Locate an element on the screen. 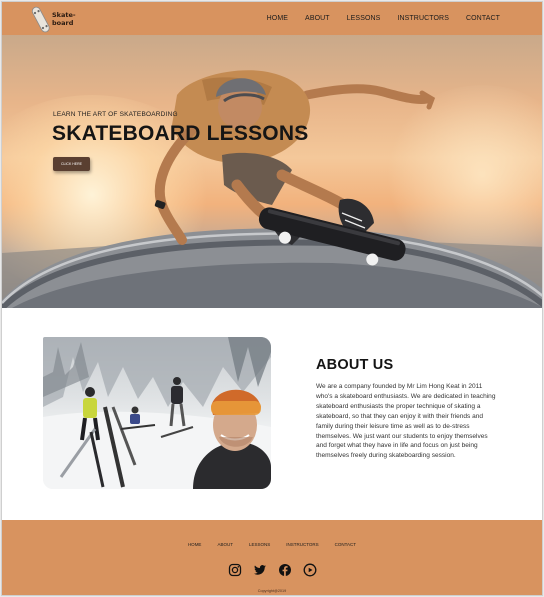 The width and height of the screenshot is (544, 597). footer-nav: HOME ABOUT LESSONS INSTRUCTORS CONTACT is located at coordinates (272, 544).